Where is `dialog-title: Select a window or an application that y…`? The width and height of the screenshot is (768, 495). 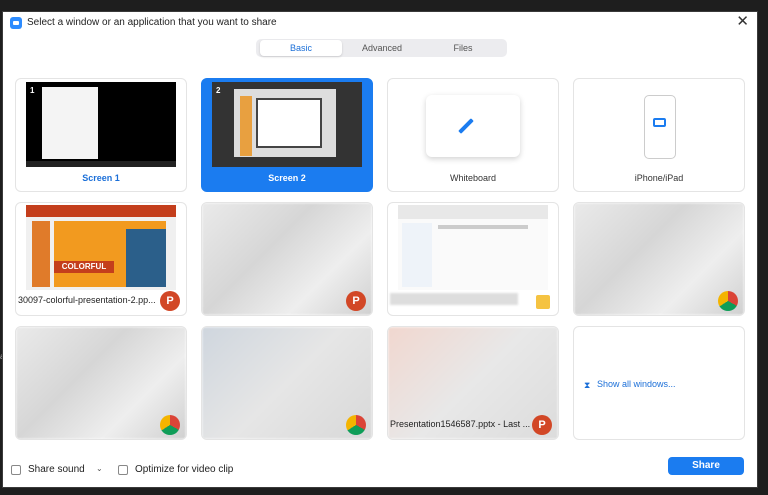 dialog-title: Select a window or an application that y… is located at coordinates (152, 22).